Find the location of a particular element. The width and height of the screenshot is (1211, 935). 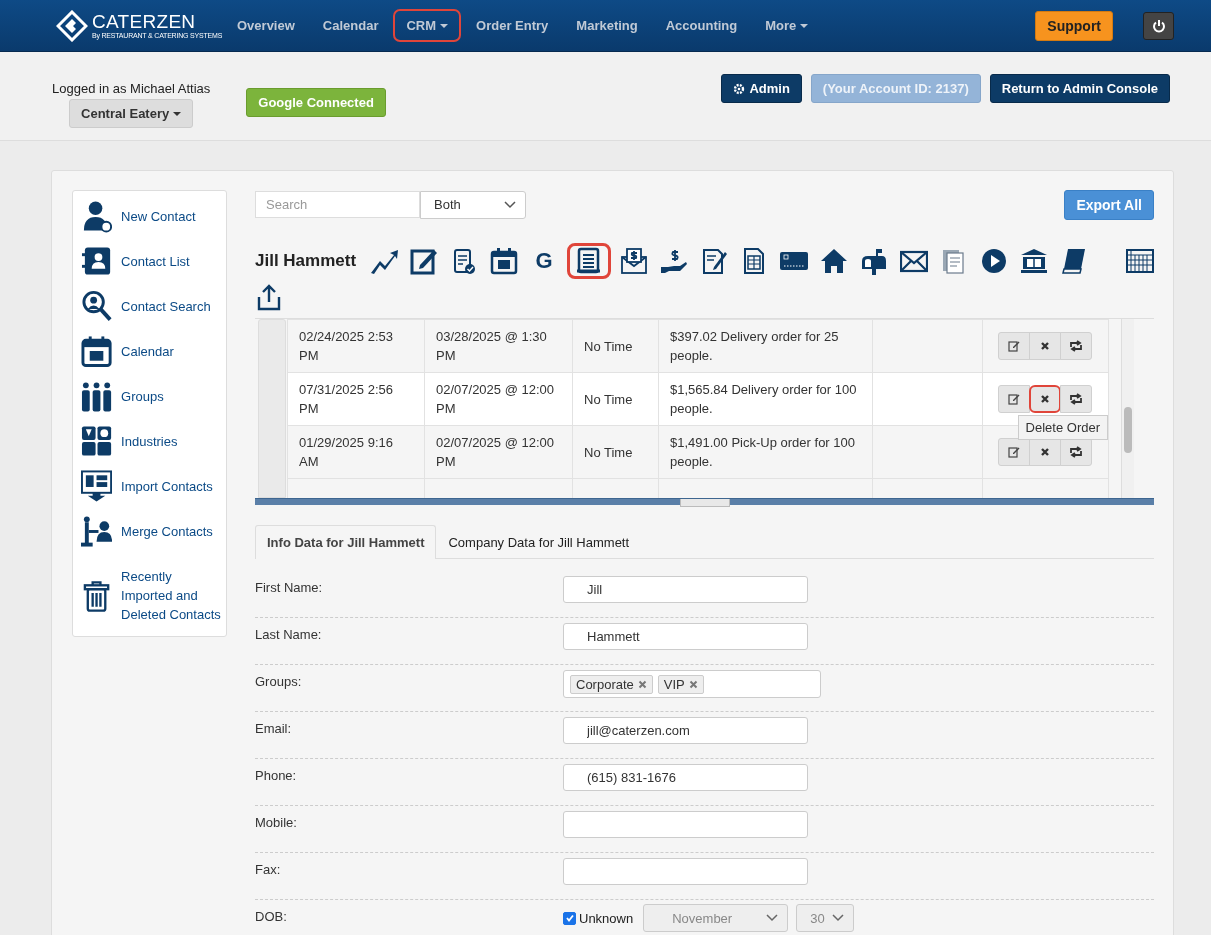

checkbox is located at coordinates (569, 918).